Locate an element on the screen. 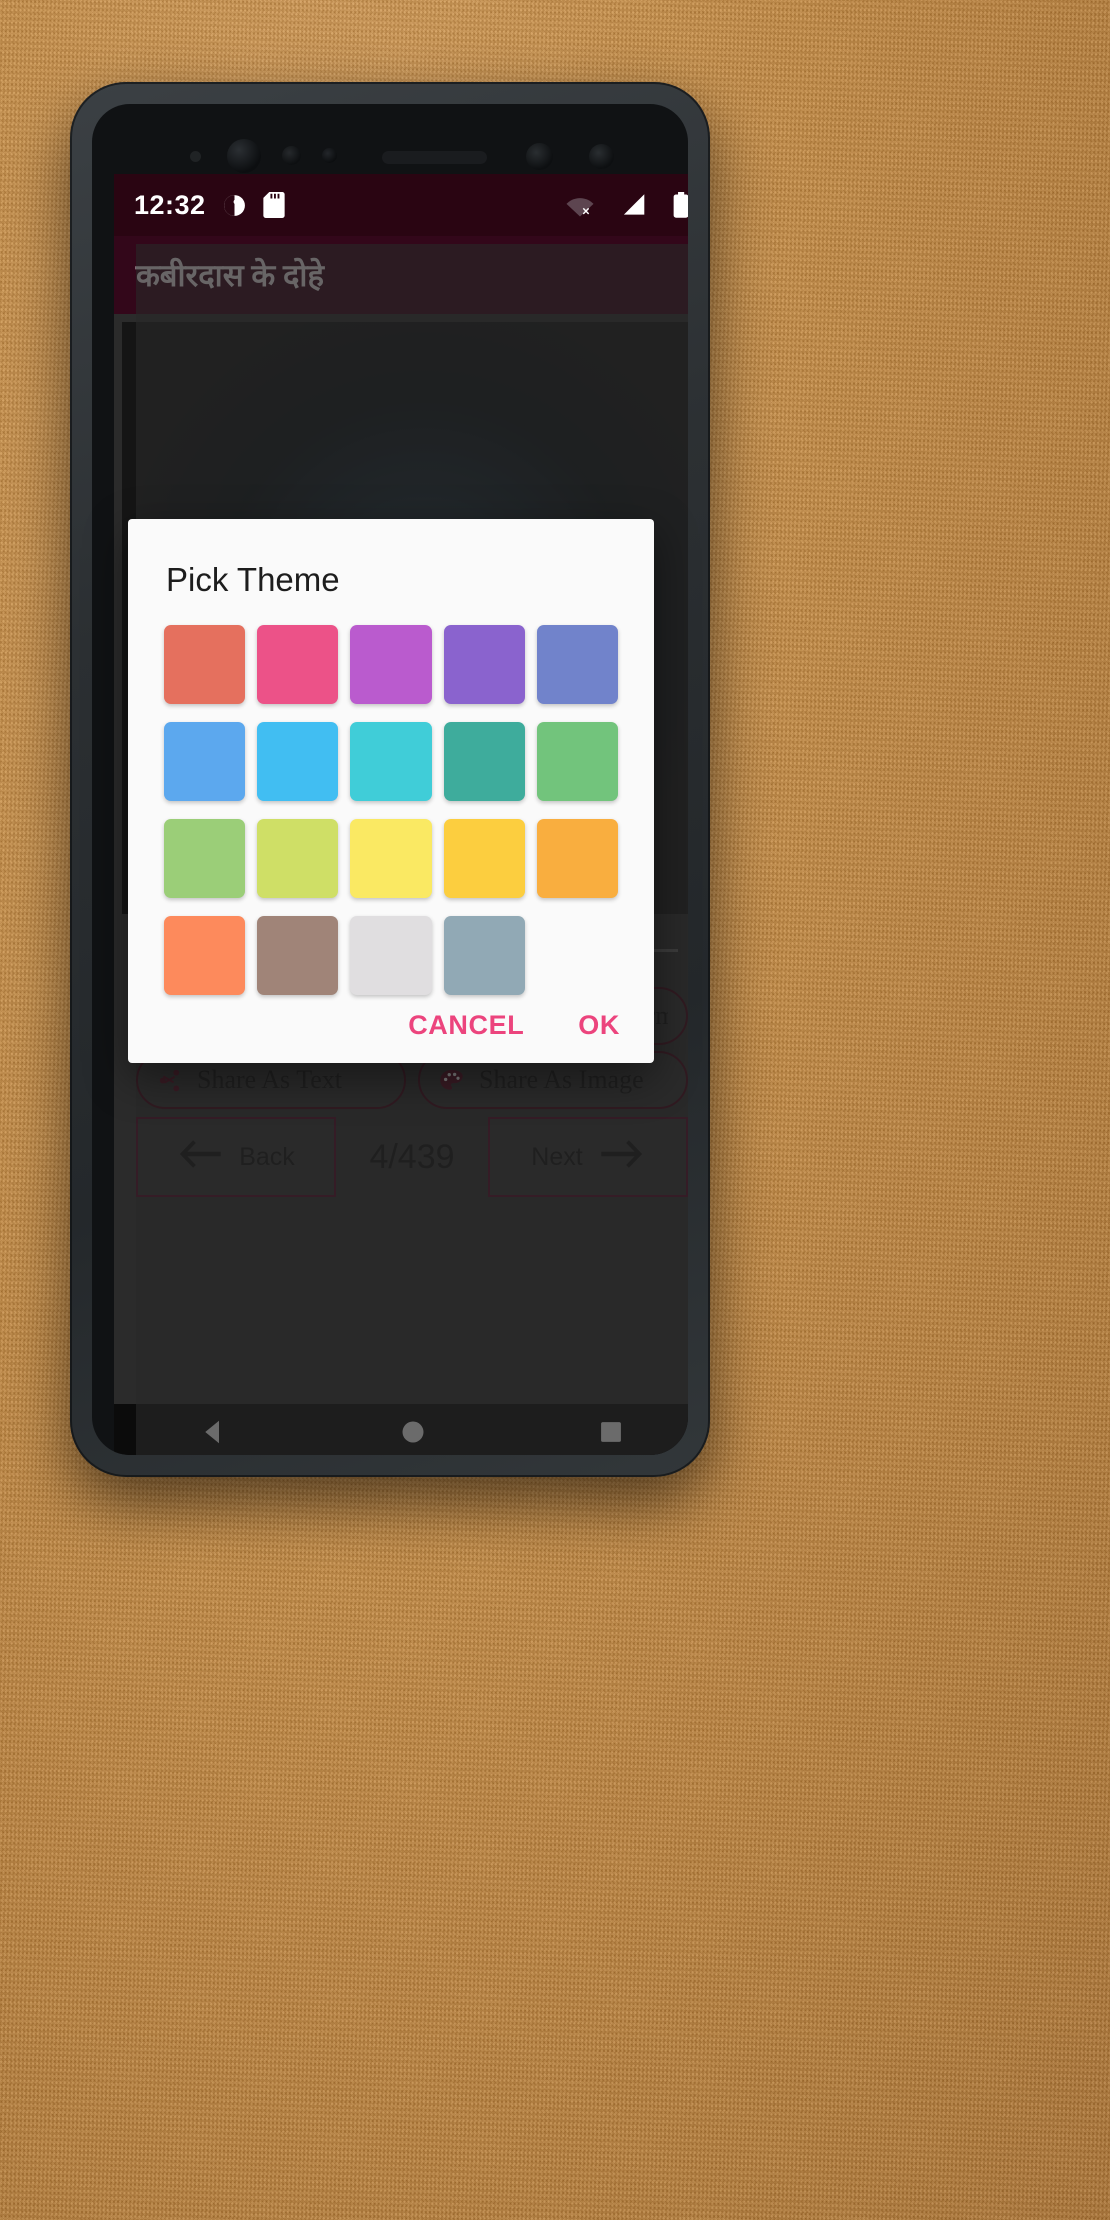 The width and height of the screenshot is (1110, 2220). do-not-disturb-icon is located at coordinates (234, 205).